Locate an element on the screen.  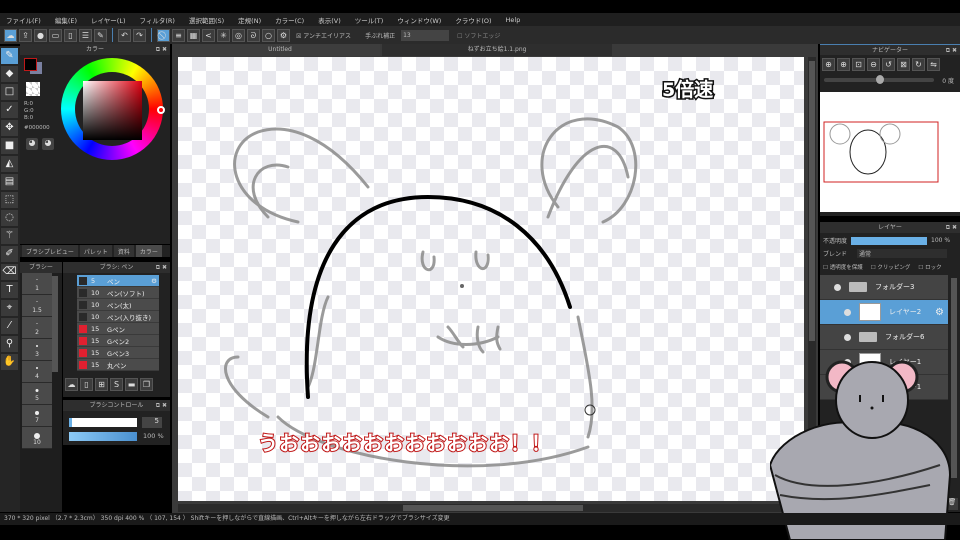
navigator-preview is located at coordinates (890, 152).